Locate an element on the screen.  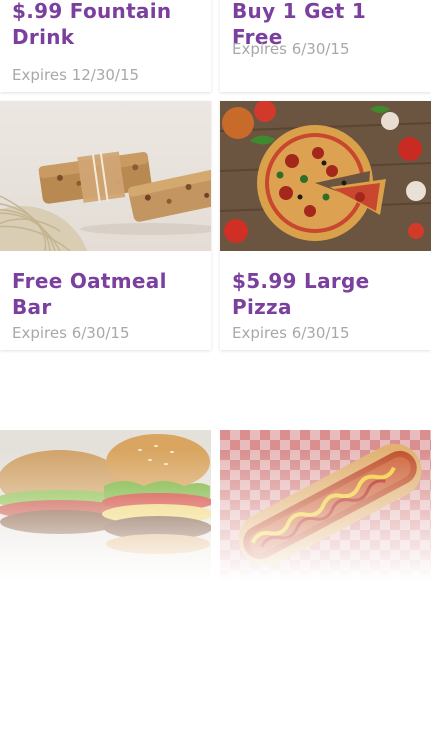
oatmeal-bar-photo is located at coordinates (105, 176).